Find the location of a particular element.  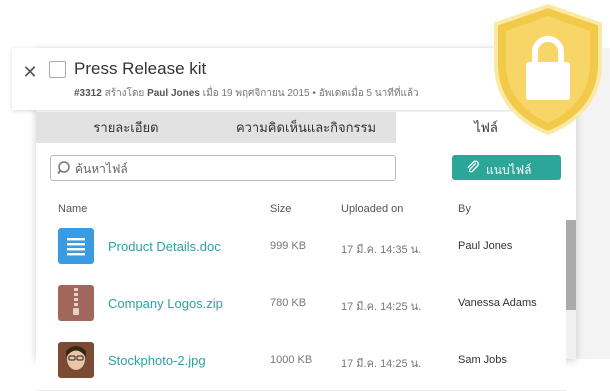

created-date: เมื่อ 19 พฤศจิกายน 2015 is located at coordinates (256, 93).